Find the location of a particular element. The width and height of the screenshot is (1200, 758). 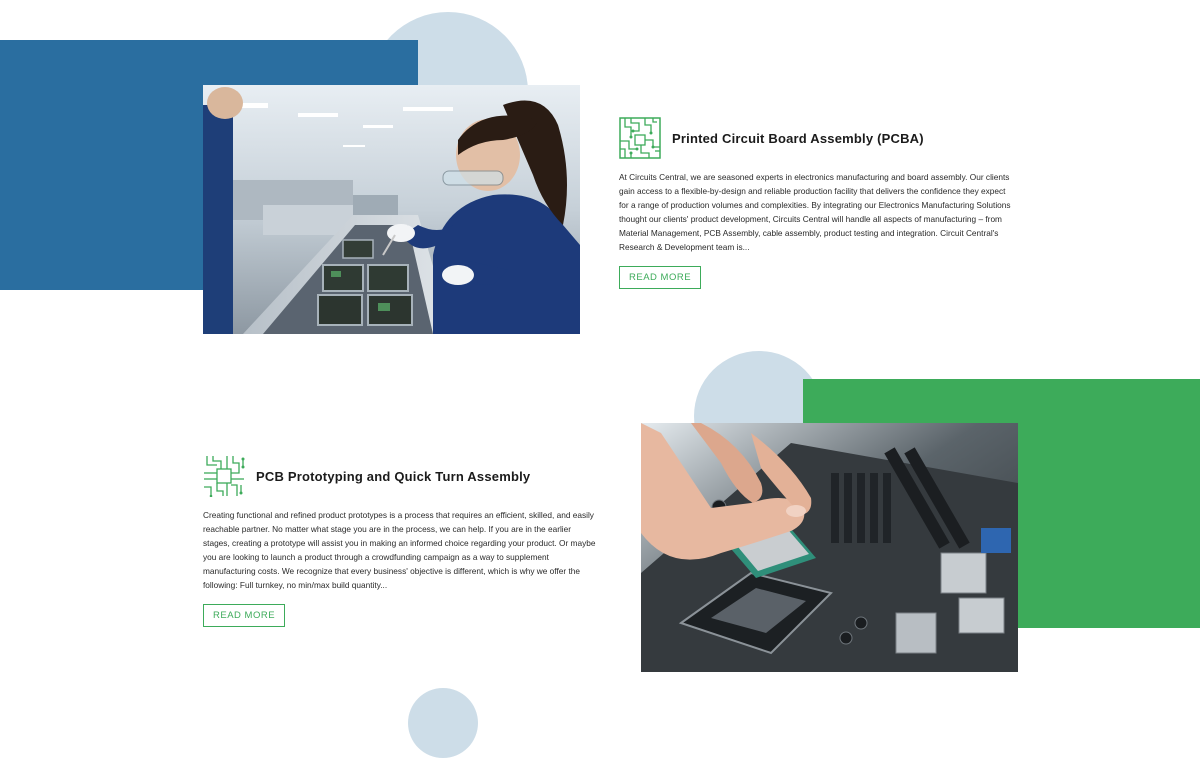

section-title: Printed Circuit Board Assembly (PCBA) is located at coordinates (798, 138).